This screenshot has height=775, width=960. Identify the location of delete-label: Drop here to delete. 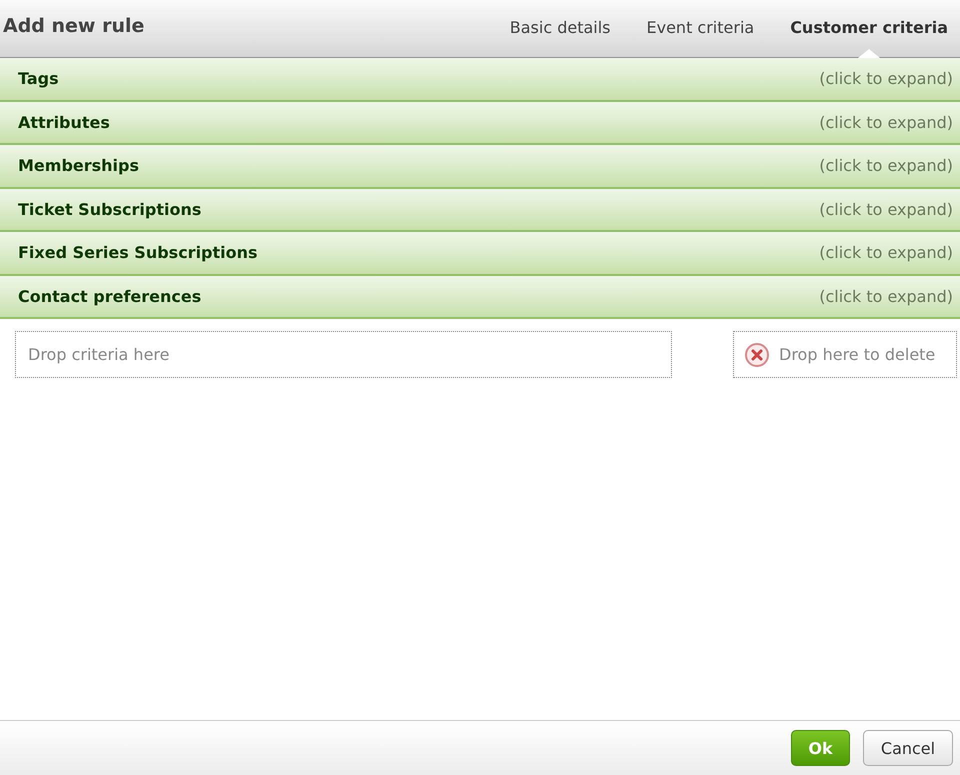
(857, 354).